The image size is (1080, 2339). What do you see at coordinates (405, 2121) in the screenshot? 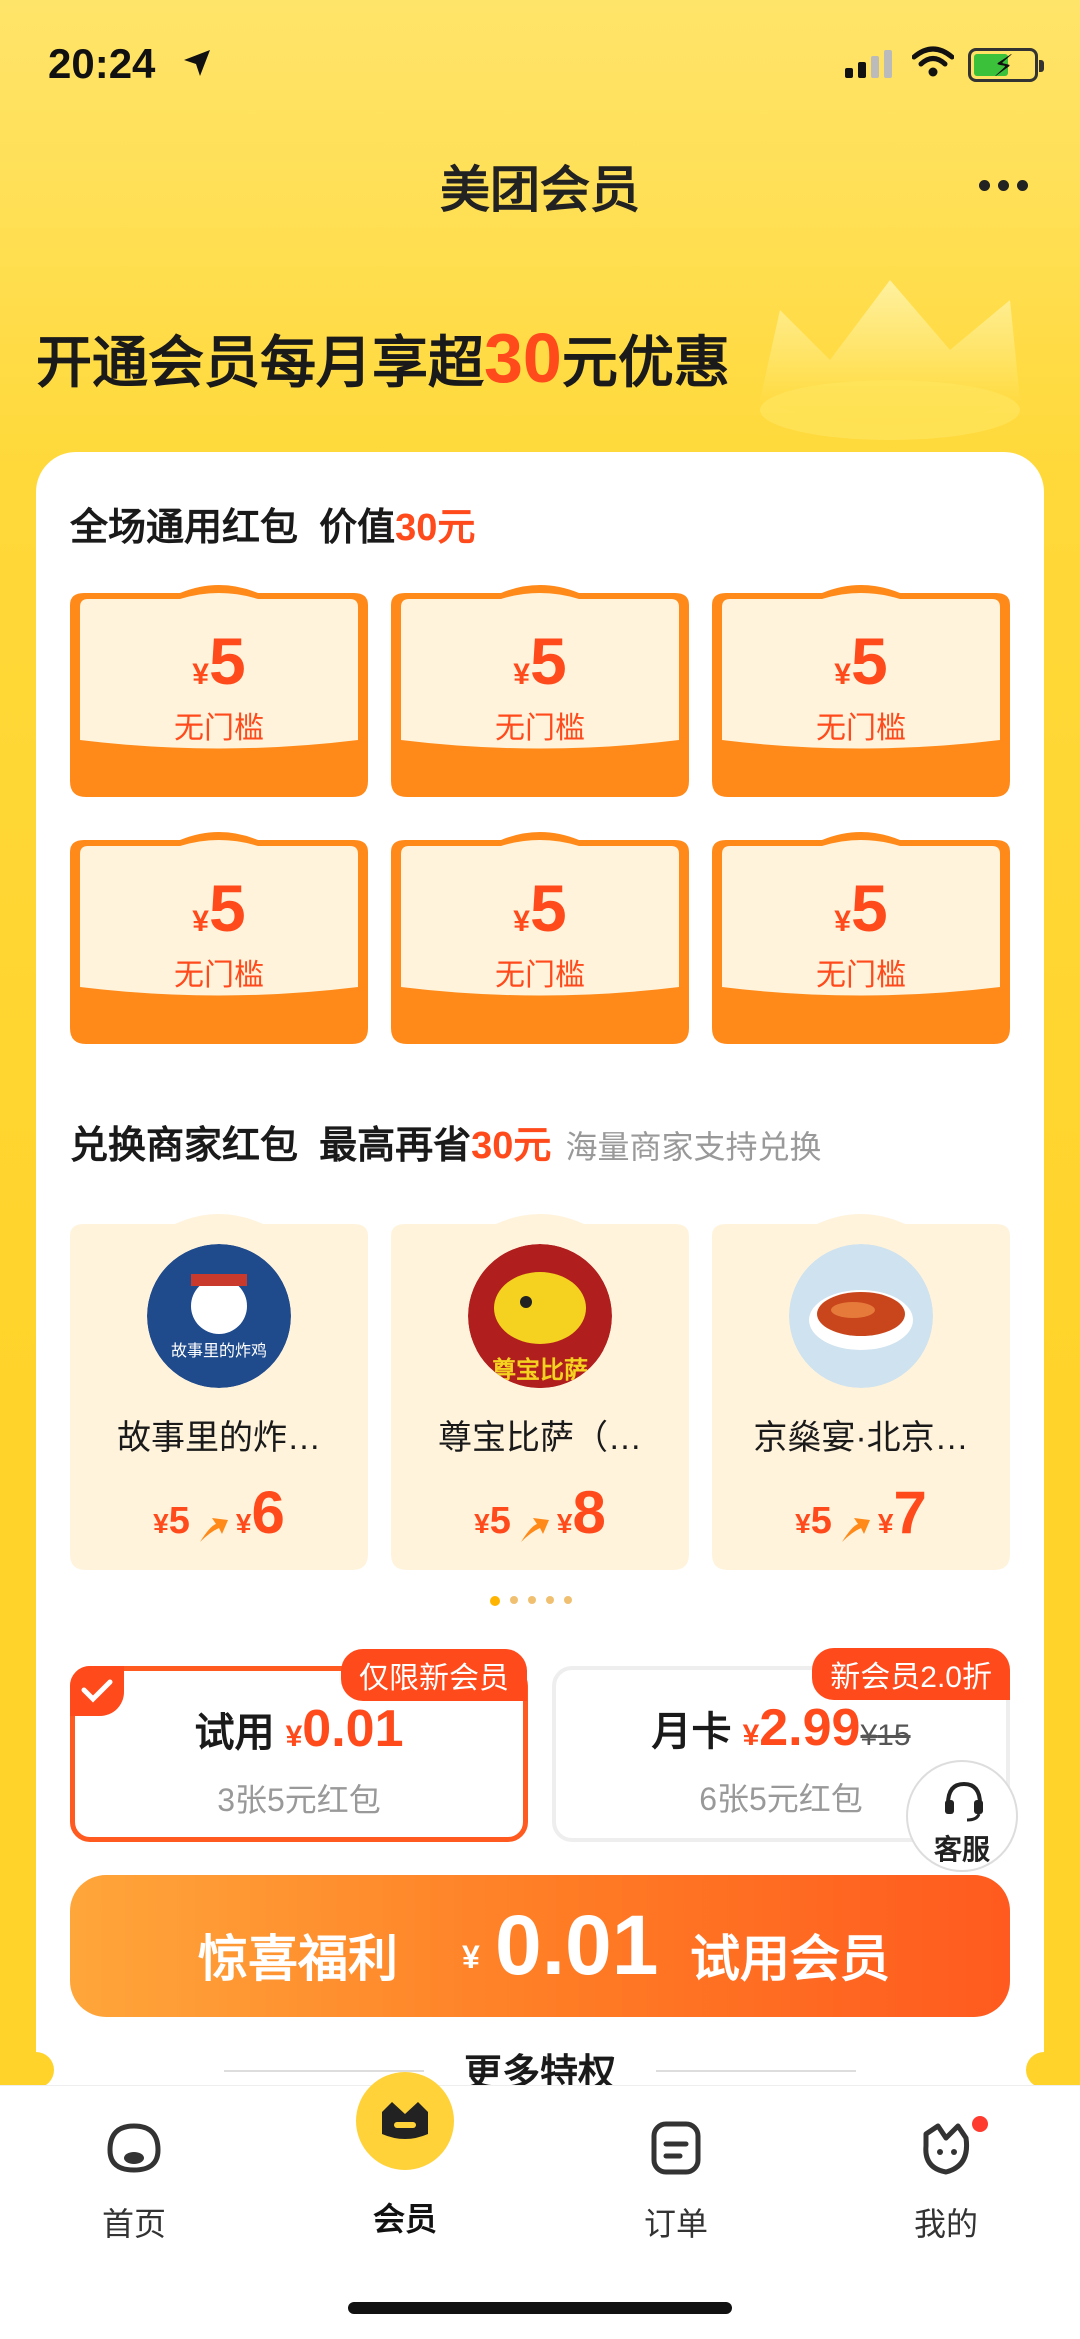
I see `member-icon` at bounding box center [405, 2121].